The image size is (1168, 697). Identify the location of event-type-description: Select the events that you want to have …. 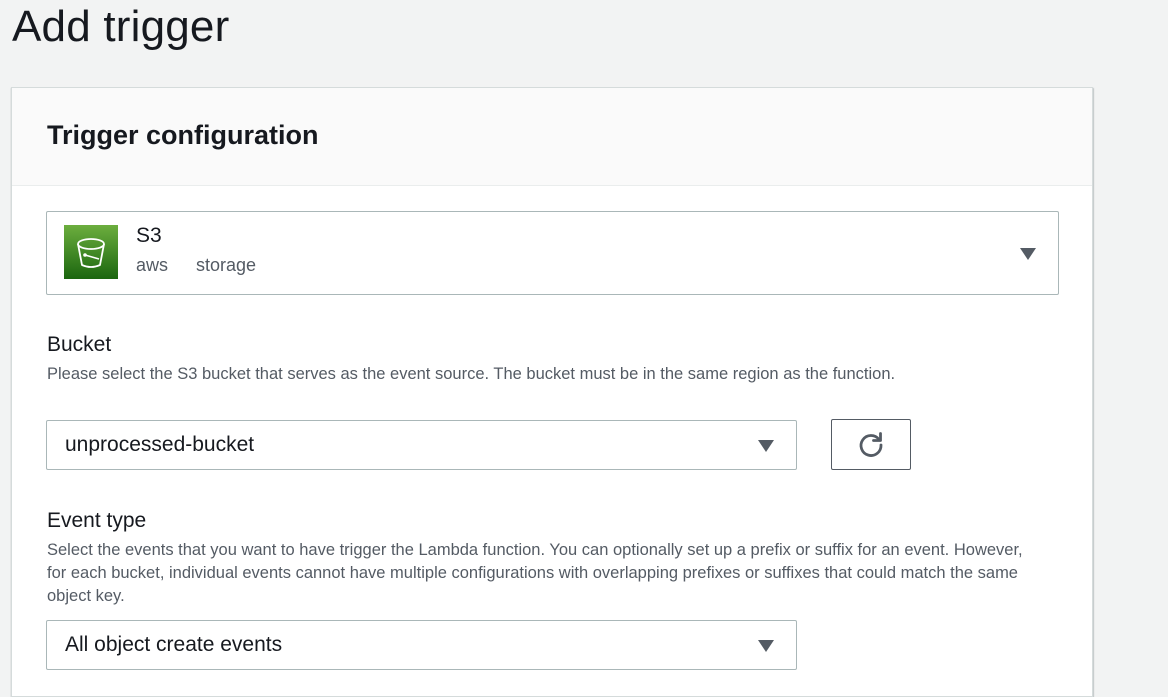
(535, 573).